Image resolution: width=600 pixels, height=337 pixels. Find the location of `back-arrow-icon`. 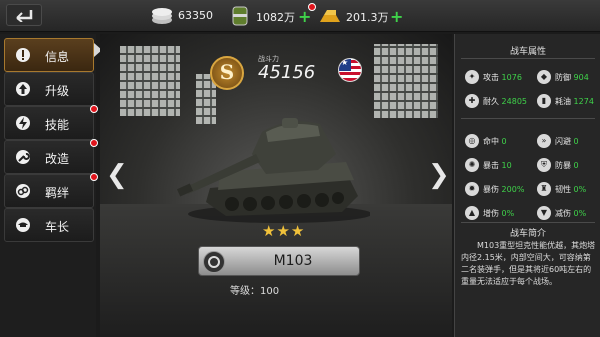

back-arrow-icon is located at coordinates (24, 16).